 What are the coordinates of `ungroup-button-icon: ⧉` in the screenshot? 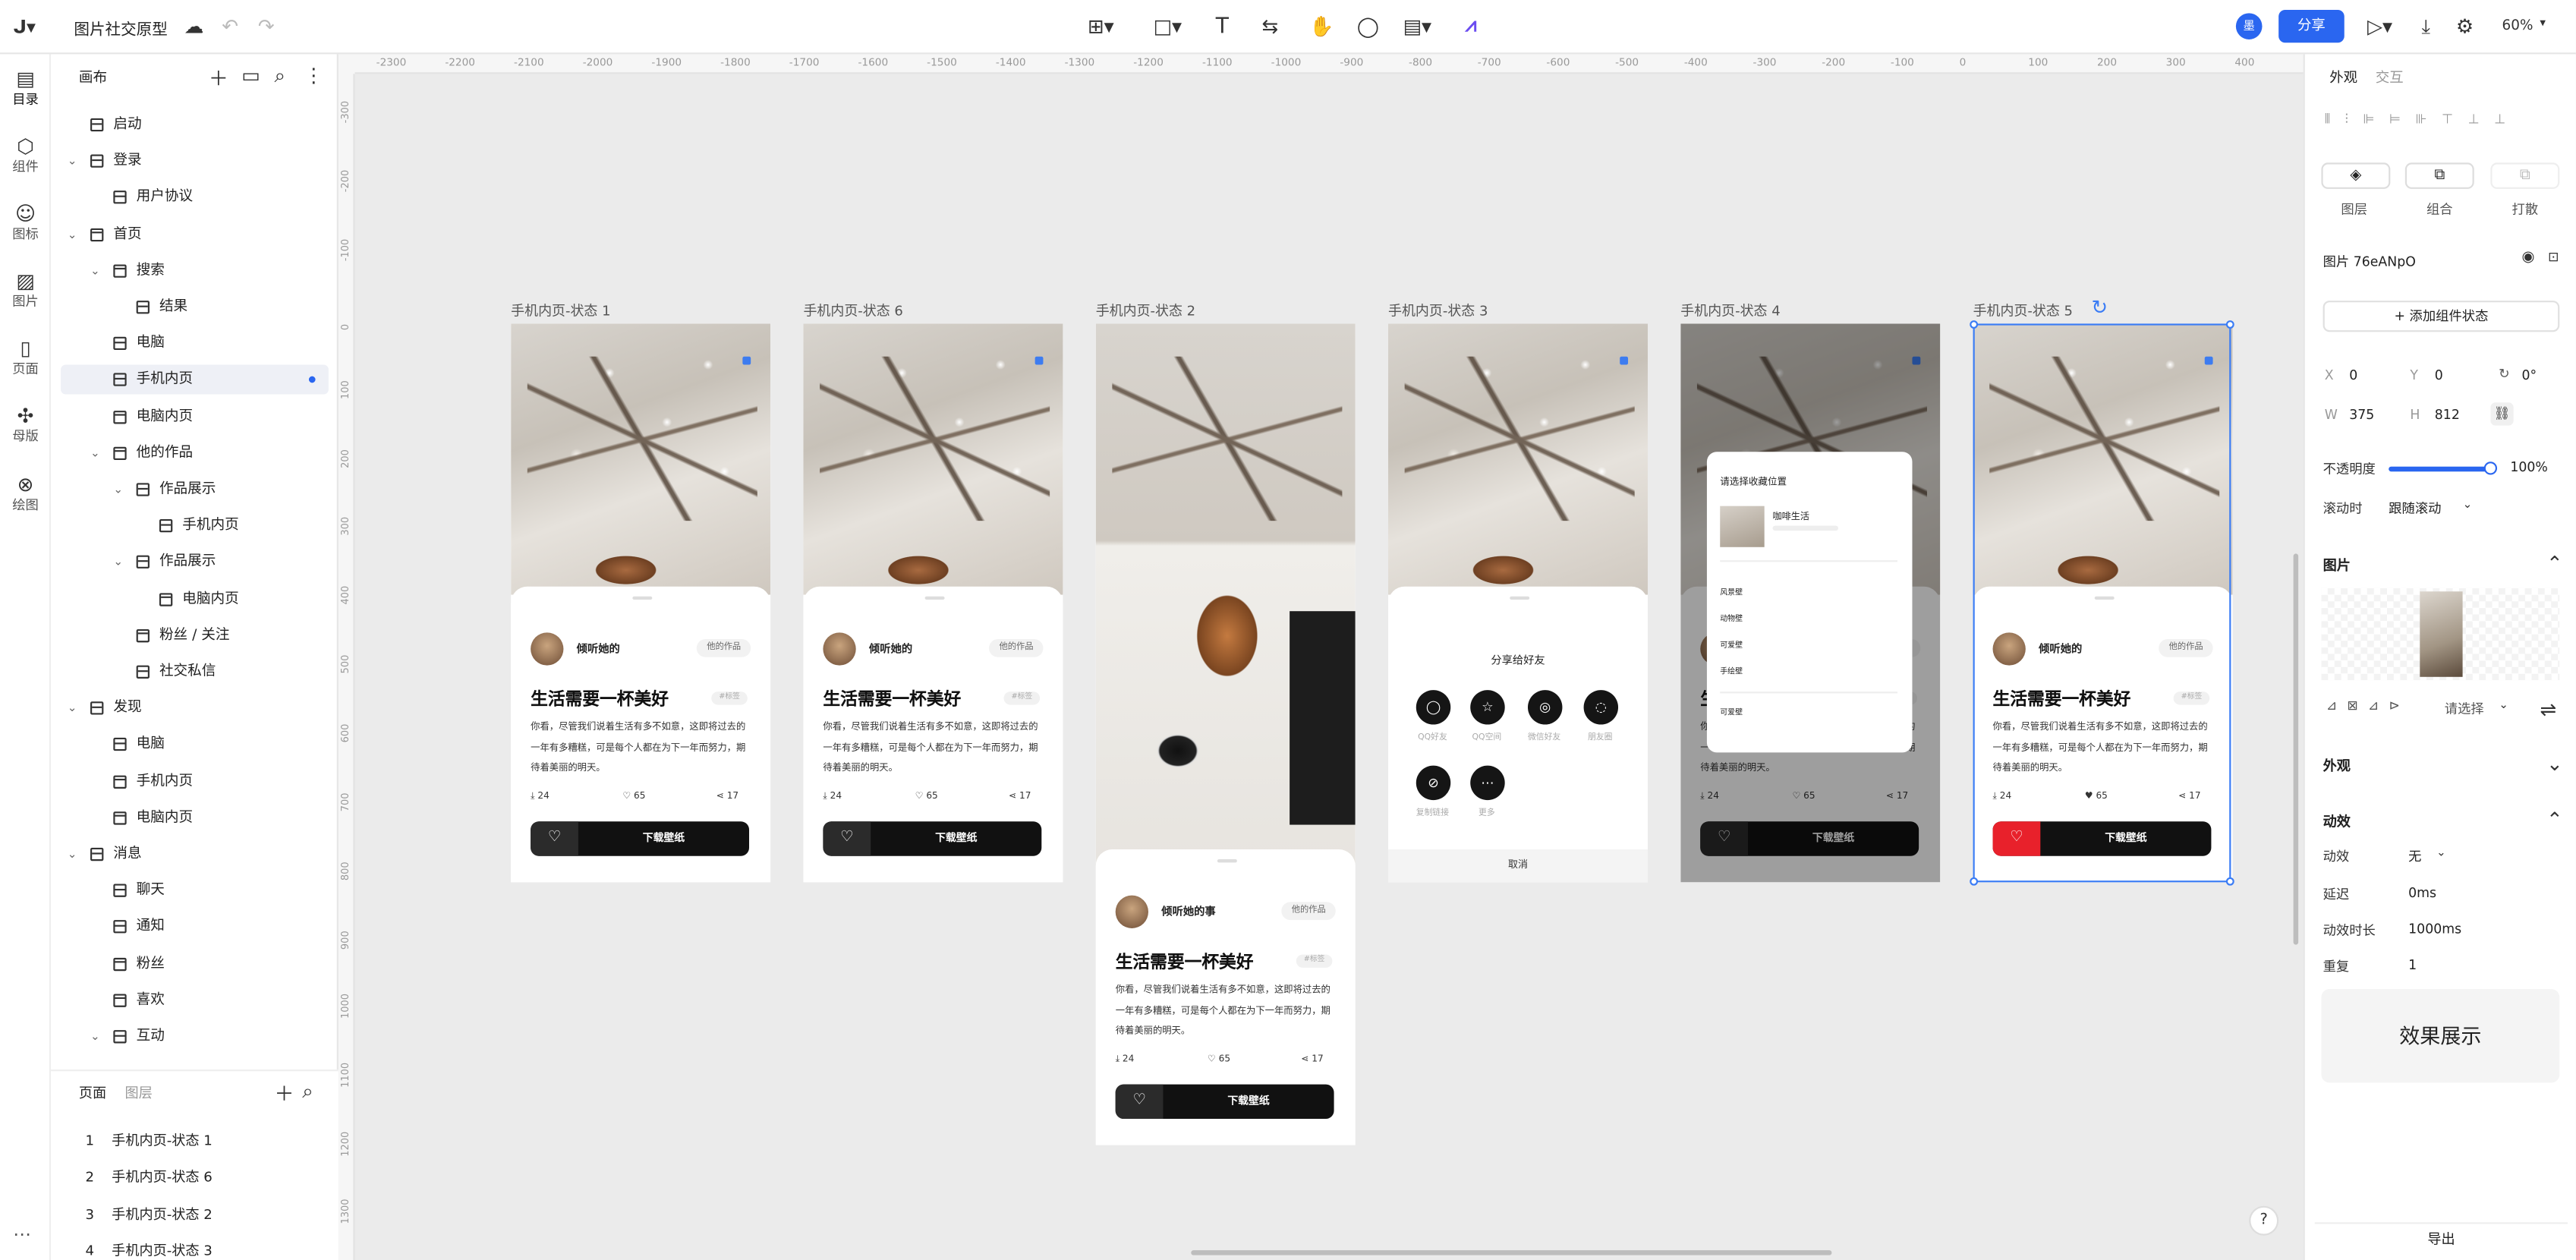 It's located at (2525, 175).